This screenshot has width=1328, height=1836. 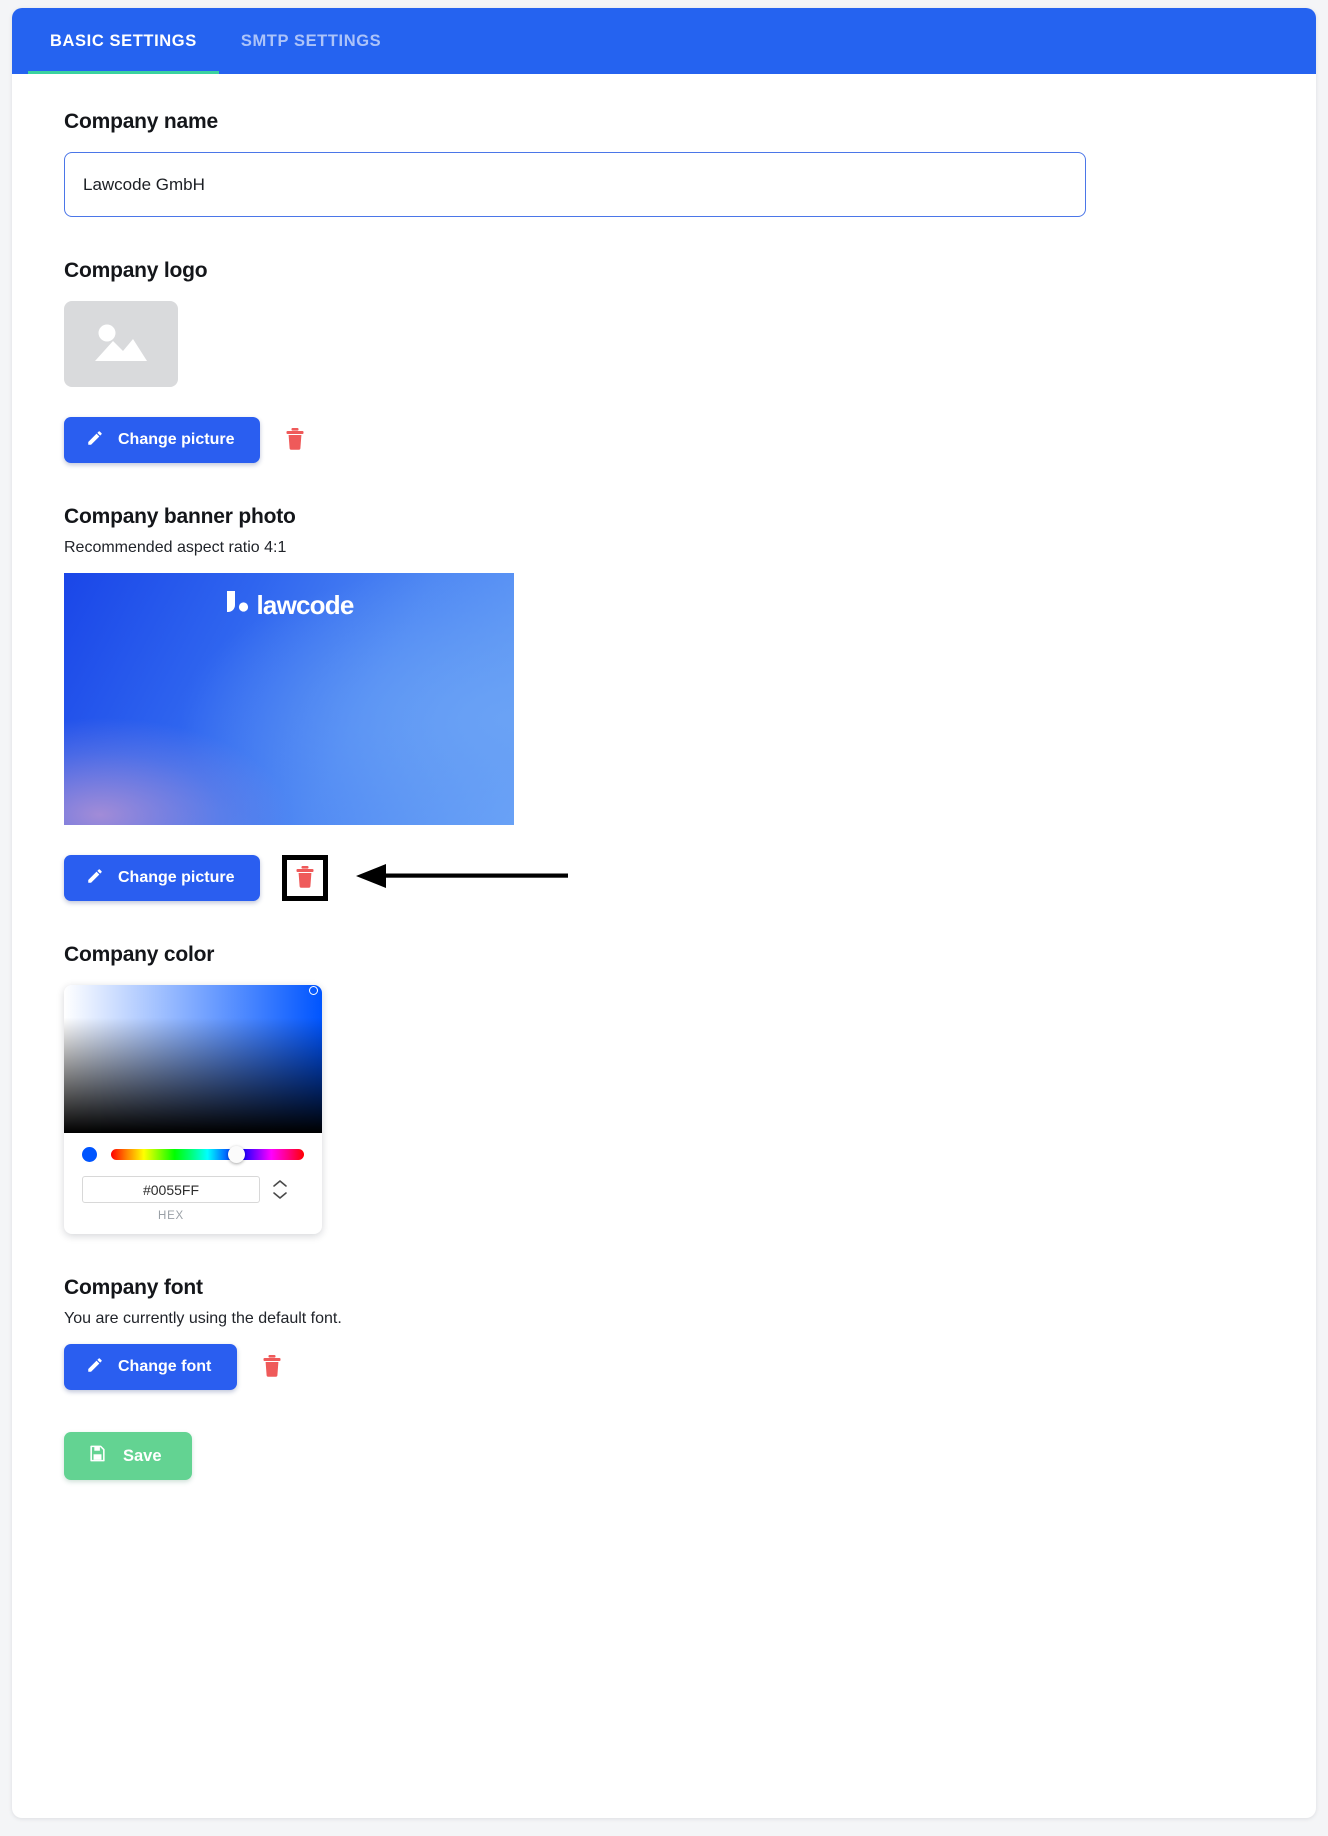 I want to click on delete-banner-button, so click(x=305, y=878).